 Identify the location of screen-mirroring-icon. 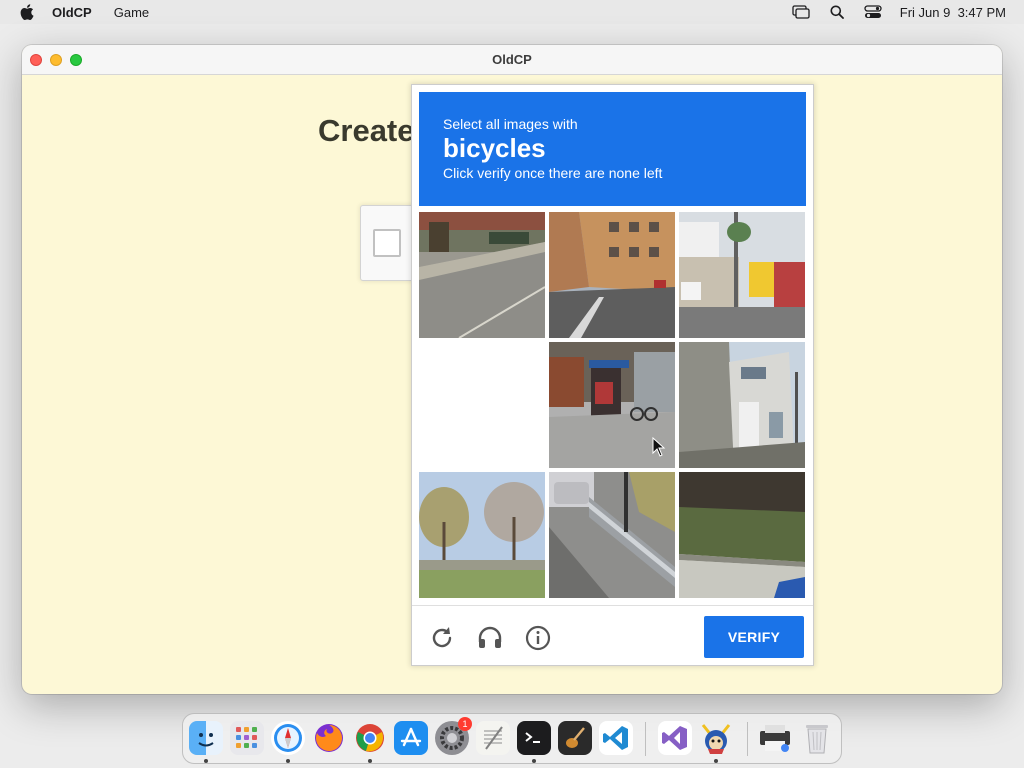
(801, 12).